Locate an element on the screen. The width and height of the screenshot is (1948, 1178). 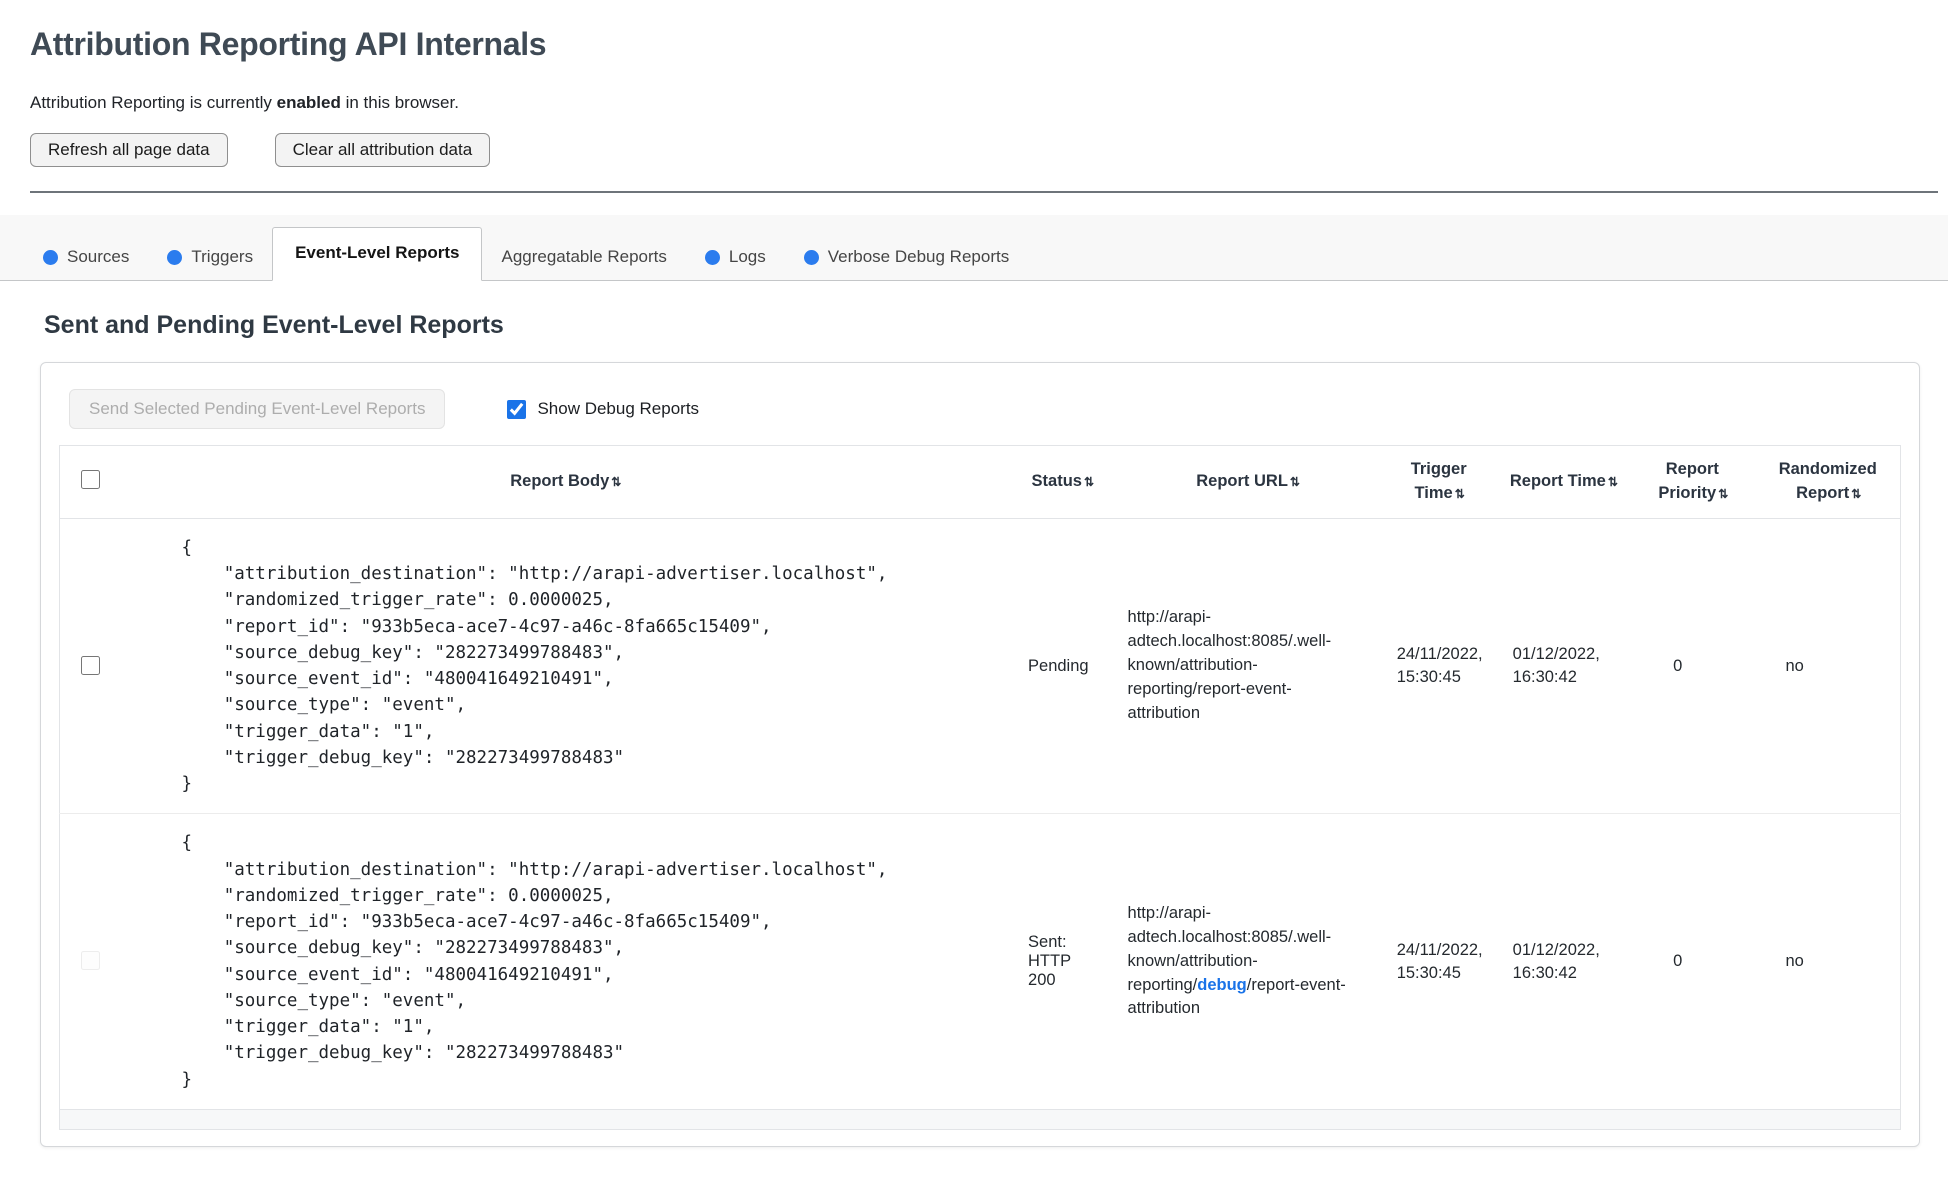
tab-event-level-reports: Event-Level Reports is located at coordinates (377, 254).